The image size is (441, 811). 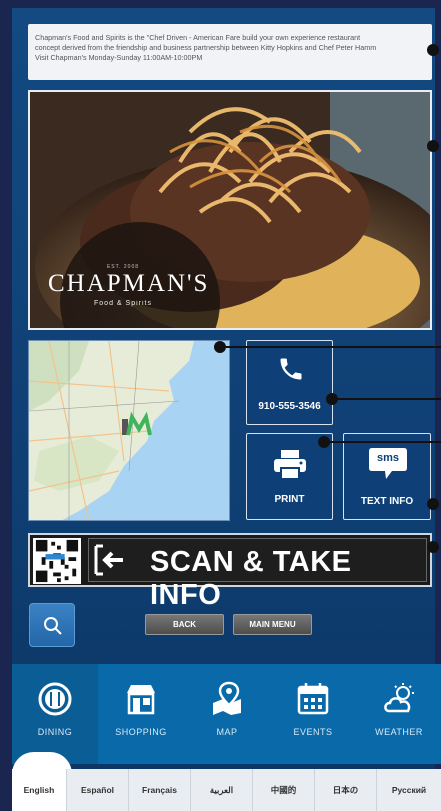 What do you see at coordinates (387, 476) in the screenshot?
I see `text-info-tile: sms TEXT INFO` at bounding box center [387, 476].